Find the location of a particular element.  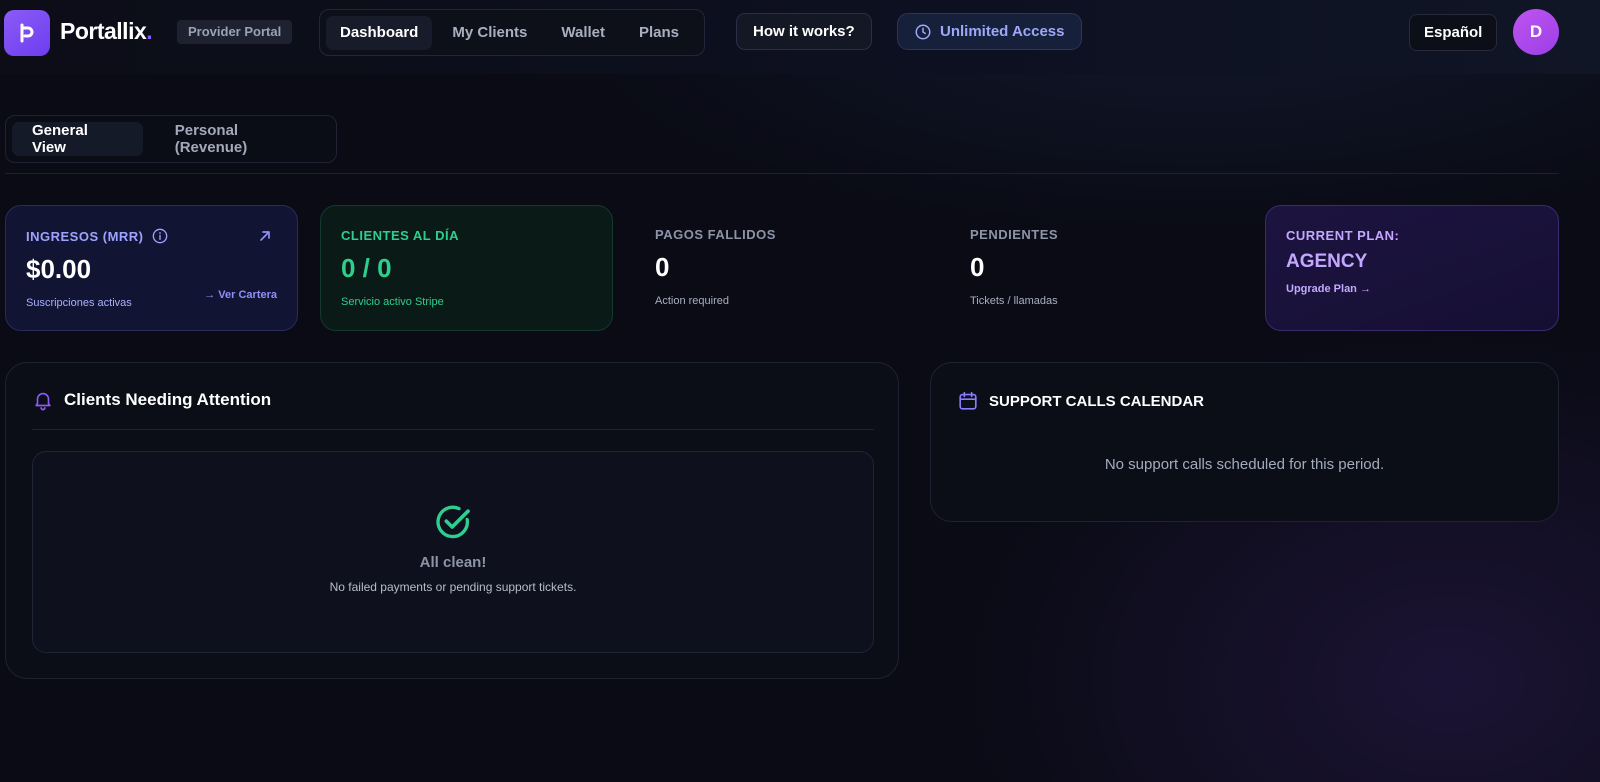

bell-icon is located at coordinates (43, 401).